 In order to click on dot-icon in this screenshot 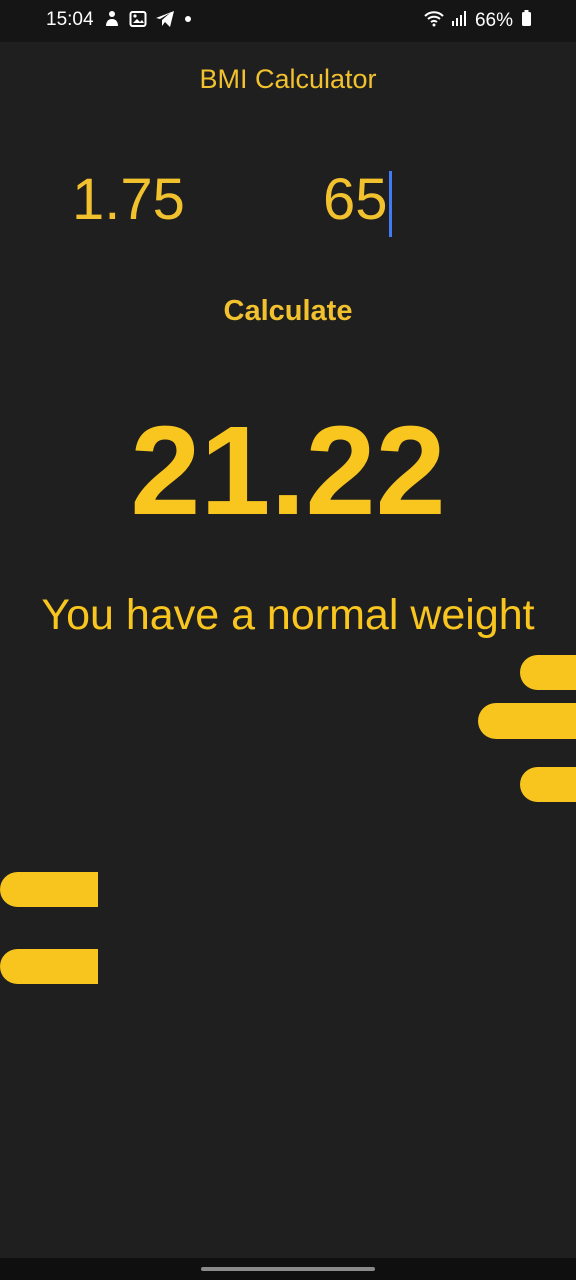, I will do `click(188, 22)`.